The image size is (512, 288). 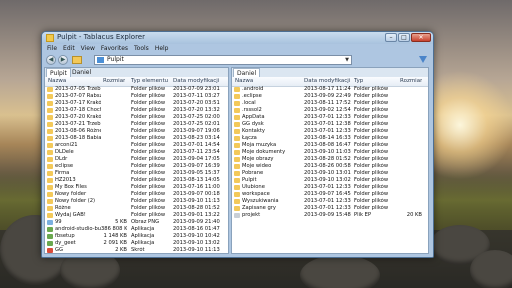 What do you see at coordinates (330, 187) in the screenshot?
I see `table-row: Ulubione 2013-07-01 12:33 Folder plików` at bounding box center [330, 187].